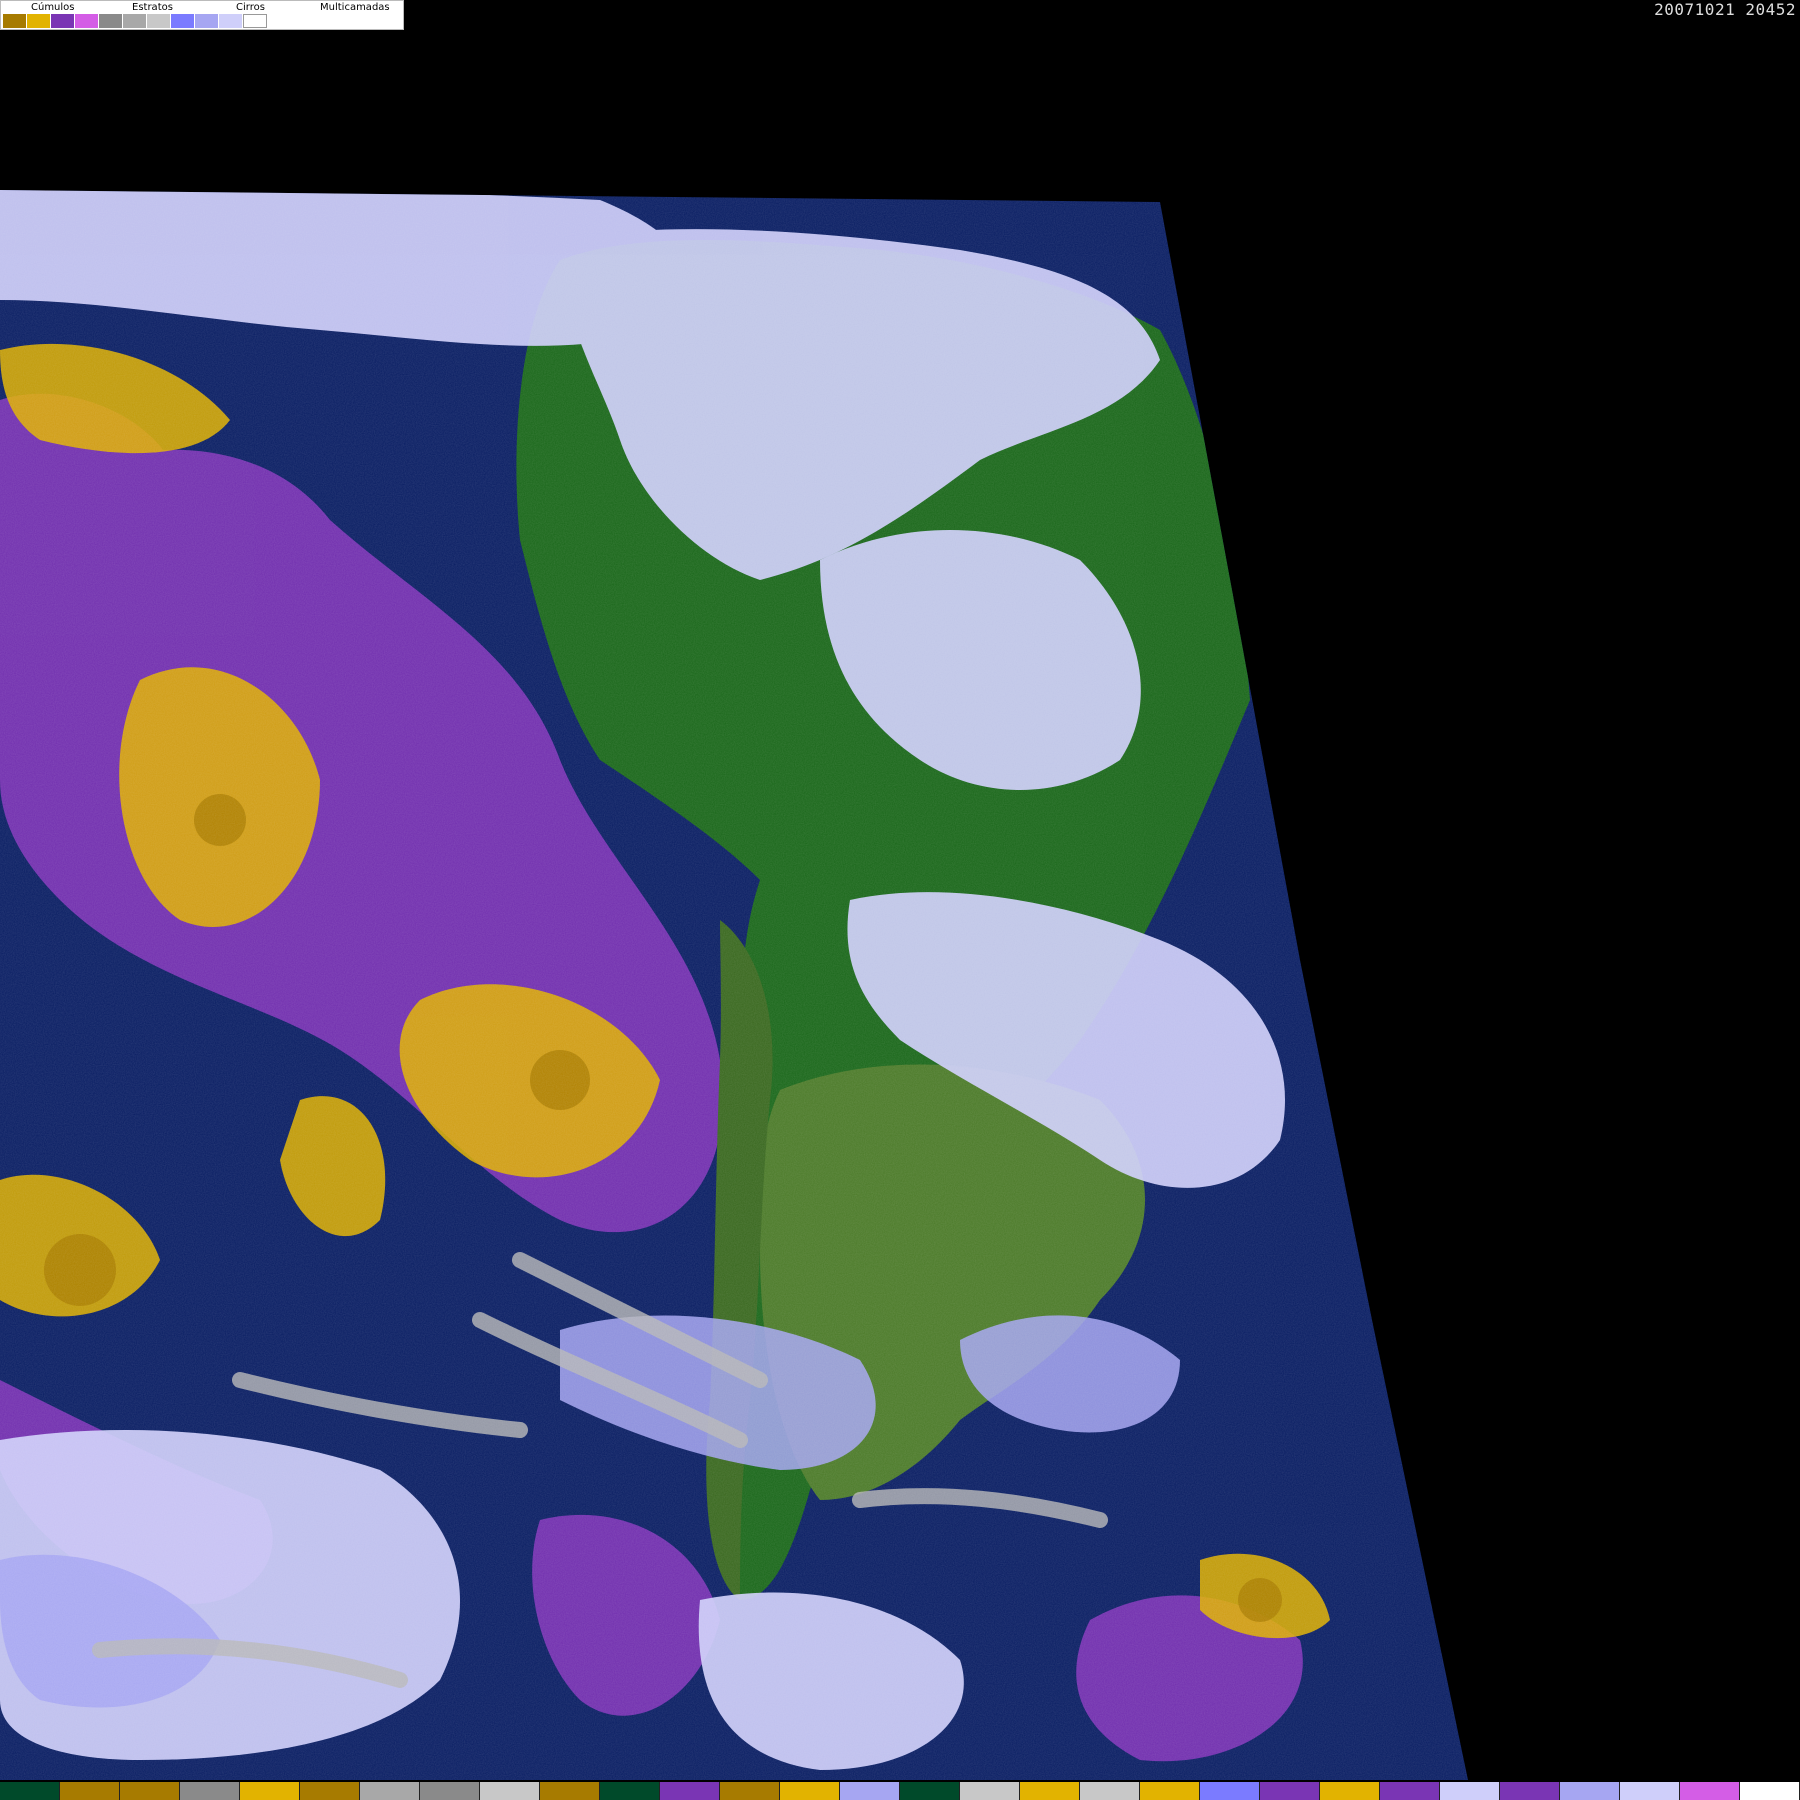 The width and height of the screenshot is (1800, 1800). What do you see at coordinates (355, 7) in the screenshot?
I see `legend-label-multilayer: Multicamadas` at bounding box center [355, 7].